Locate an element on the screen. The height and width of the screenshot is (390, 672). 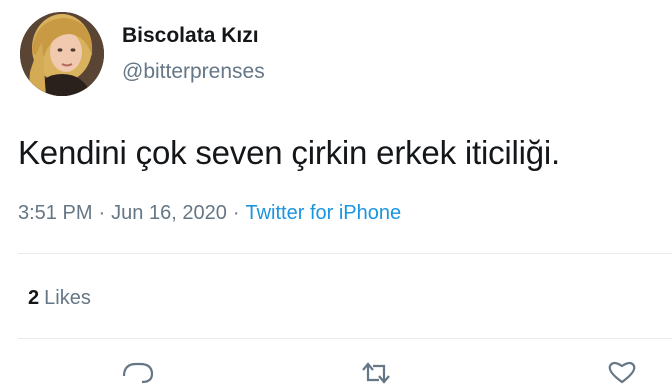
retweet-icon is located at coordinates (376, 373).